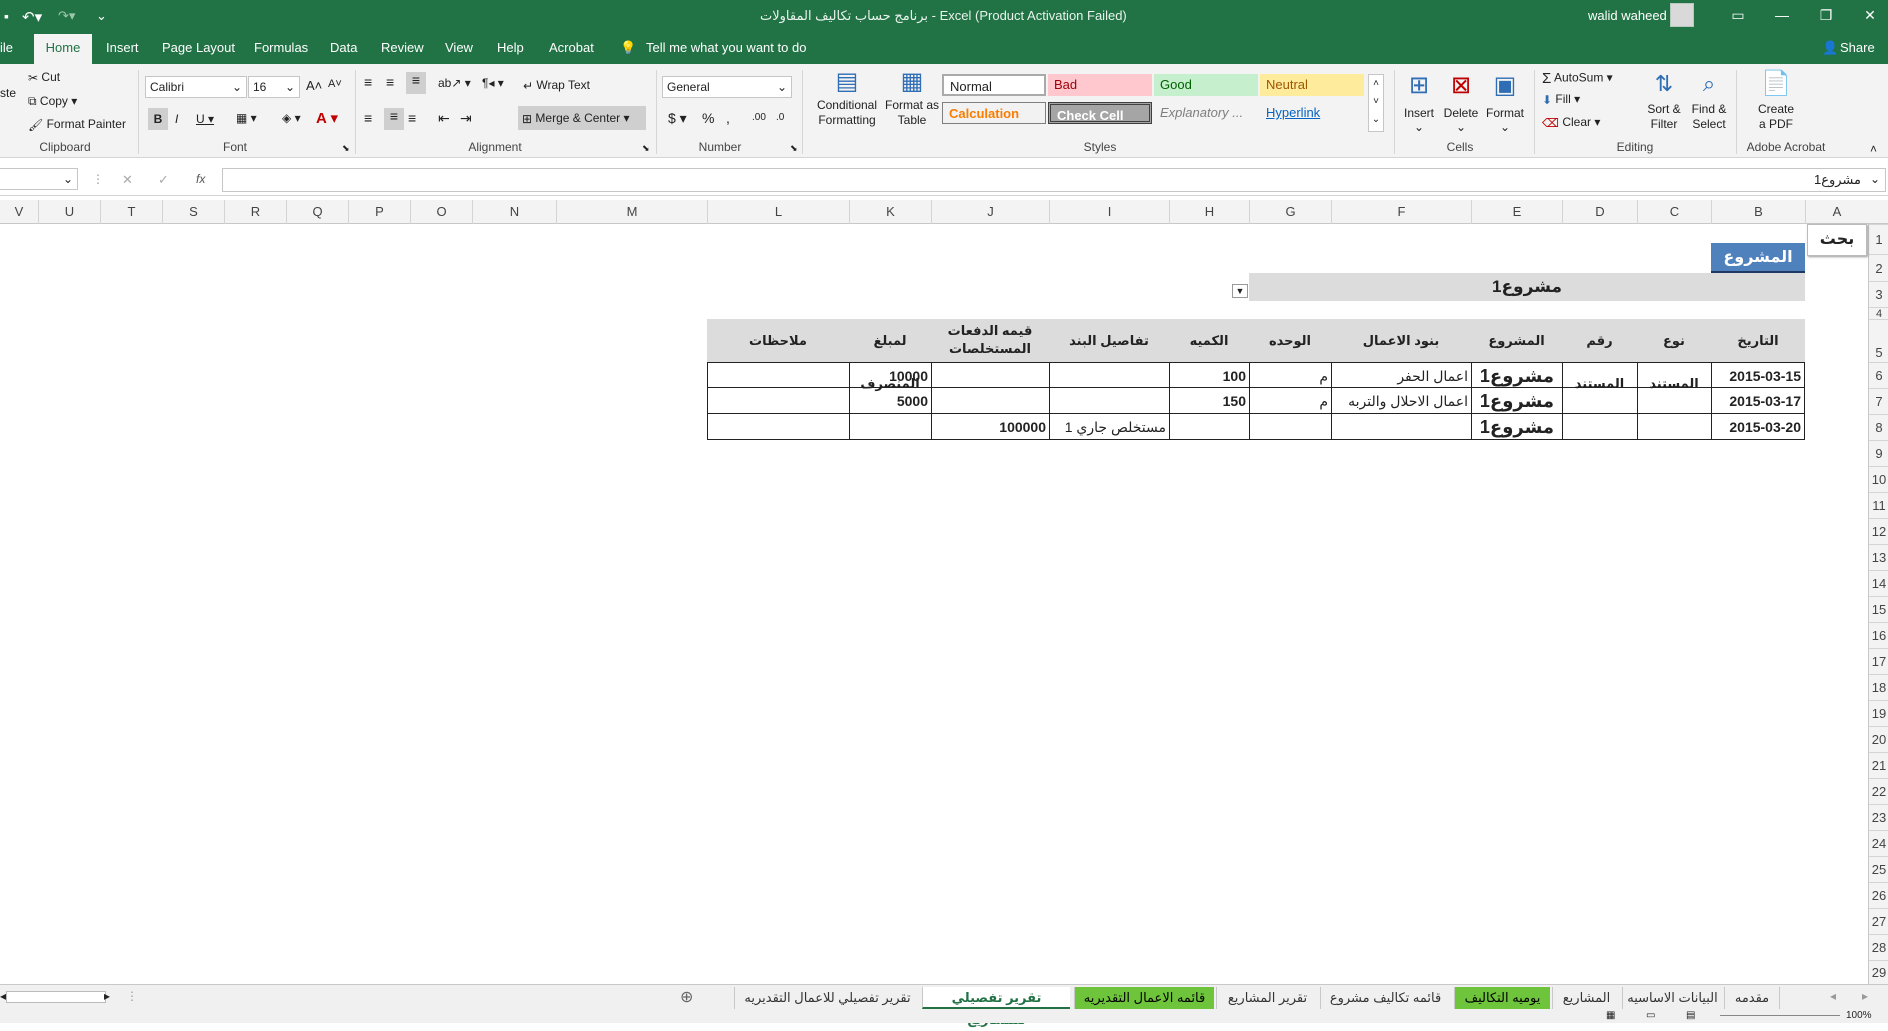  Describe the element at coordinates (441, 212) in the screenshot. I see `col-header: O` at that location.